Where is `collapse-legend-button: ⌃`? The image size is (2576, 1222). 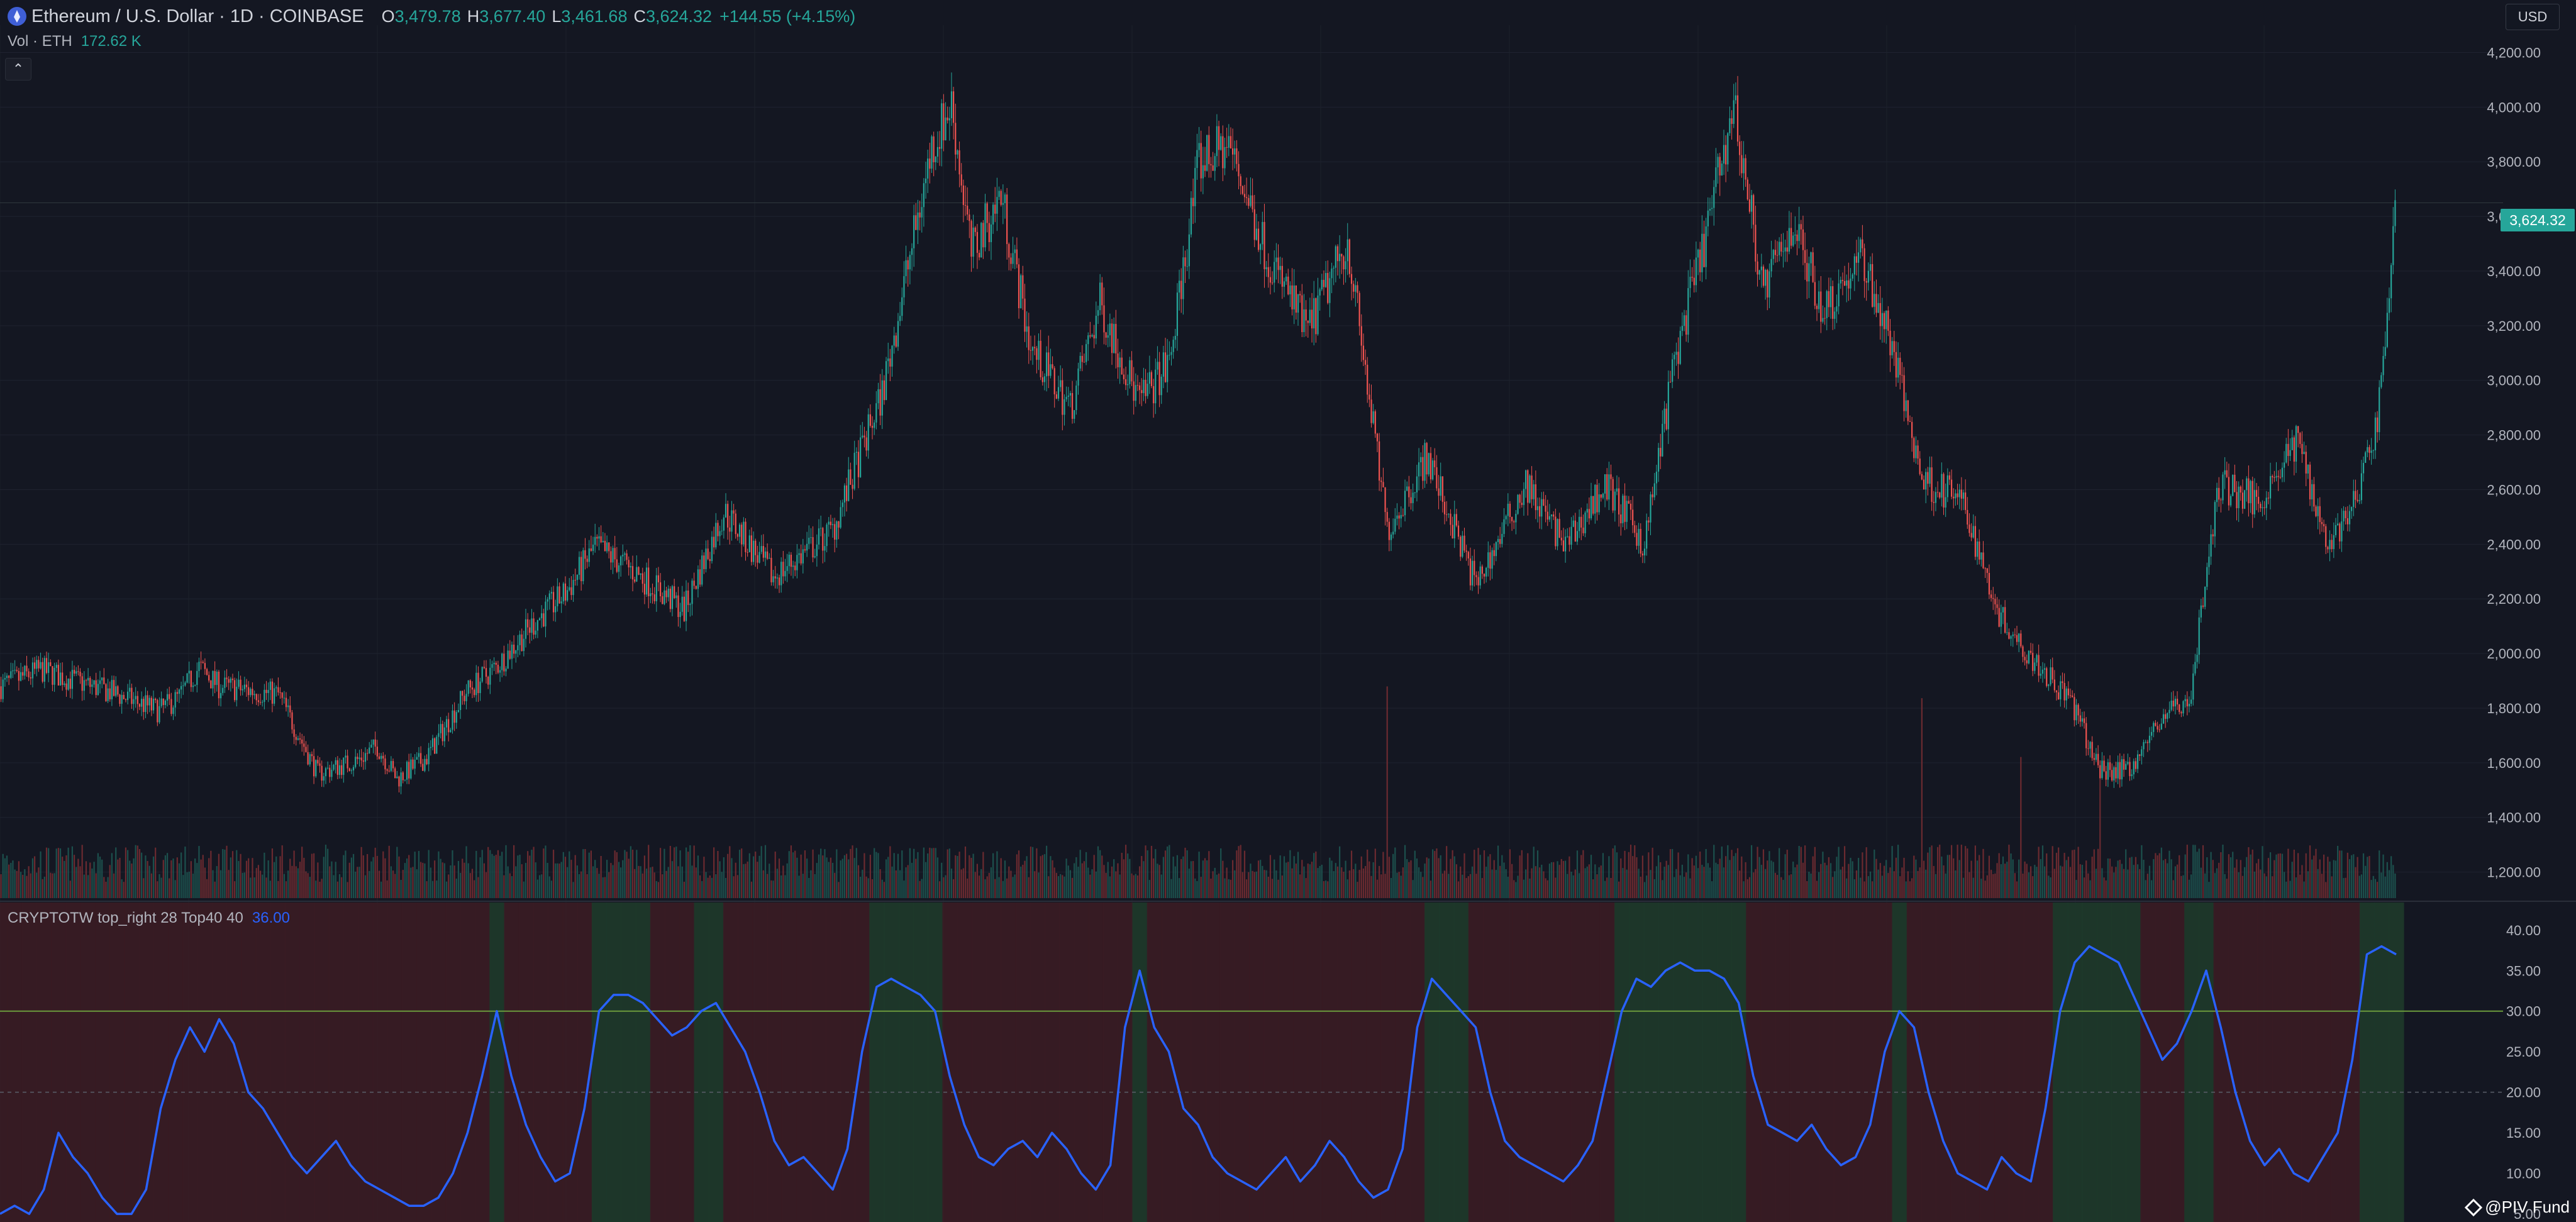 collapse-legend-button: ⌃ is located at coordinates (18, 69).